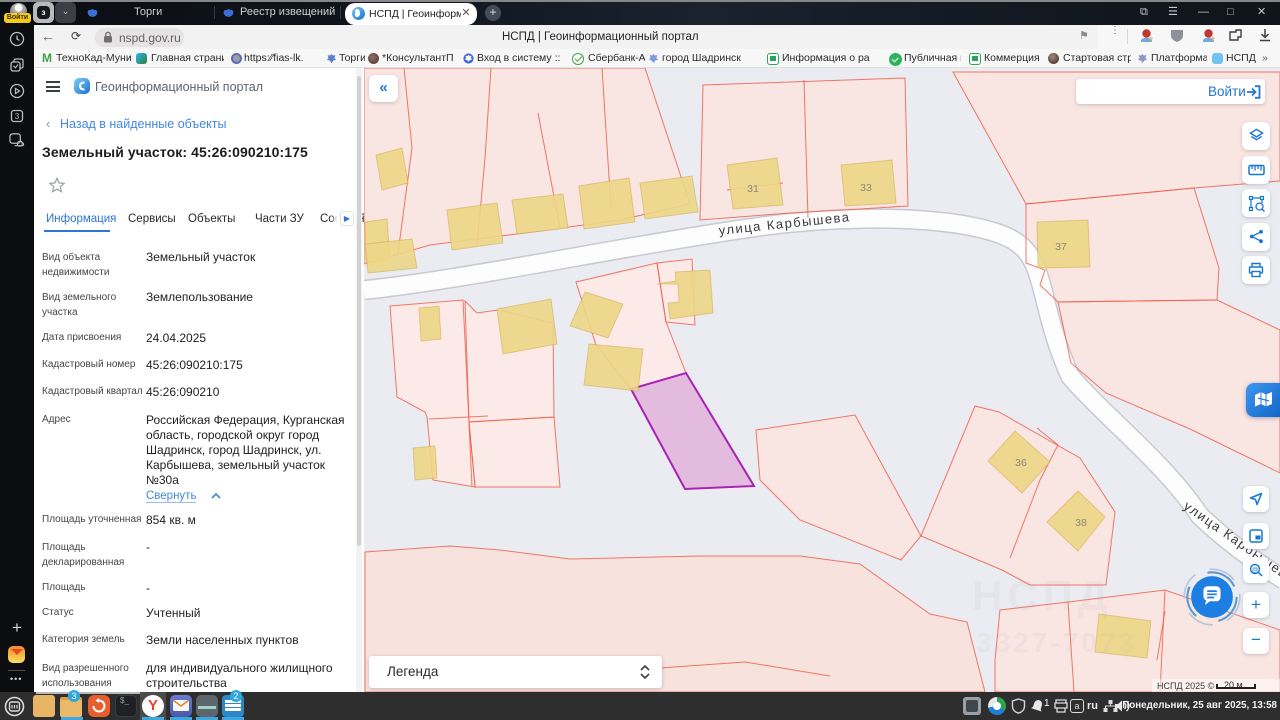 This screenshot has height=720, width=1280. I want to click on svg-text: 3327-7073, so click(1056, 642).